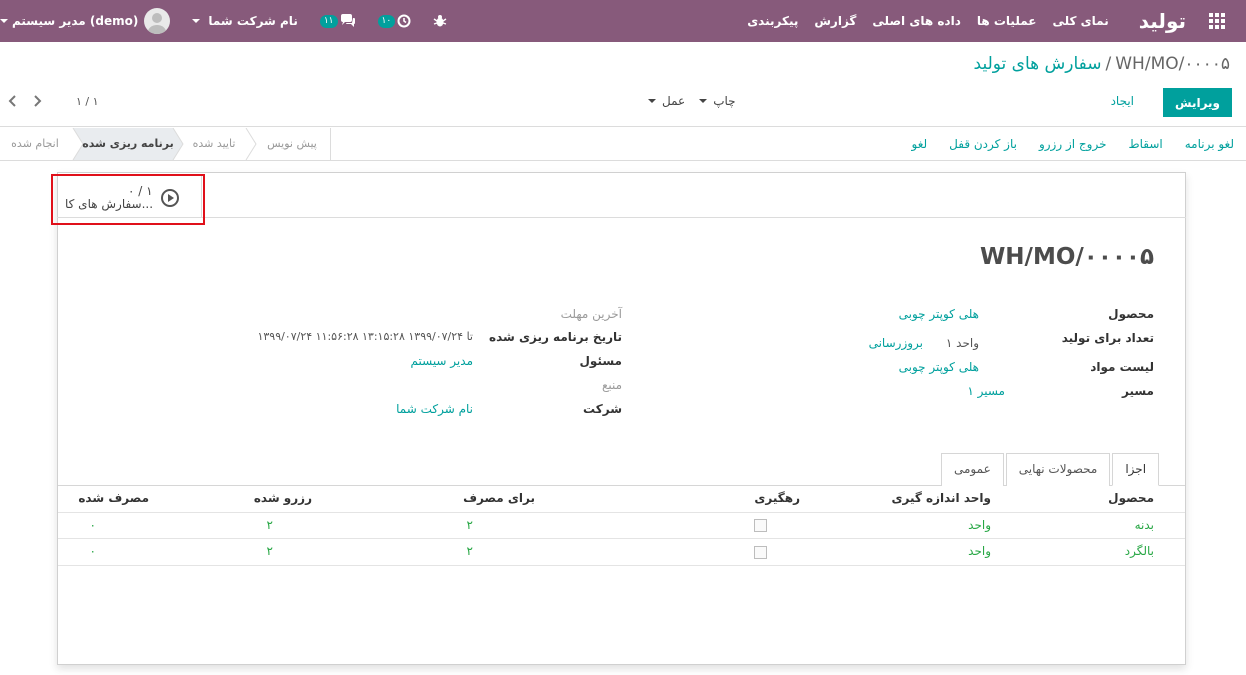 Image resolution: width=1246 pixels, height=675 pixels. Describe the element at coordinates (442, 361) in the screenshot. I see `responsible-value: مدیر سیستم` at that location.